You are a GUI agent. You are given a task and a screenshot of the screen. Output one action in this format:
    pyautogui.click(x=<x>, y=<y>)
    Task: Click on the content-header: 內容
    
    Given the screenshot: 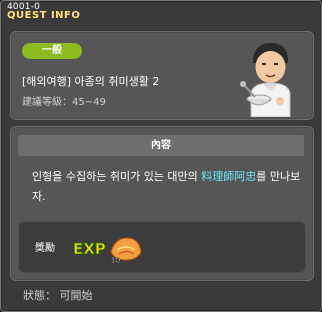 What is the action you would take?
    pyautogui.click(x=161, y=145)
    